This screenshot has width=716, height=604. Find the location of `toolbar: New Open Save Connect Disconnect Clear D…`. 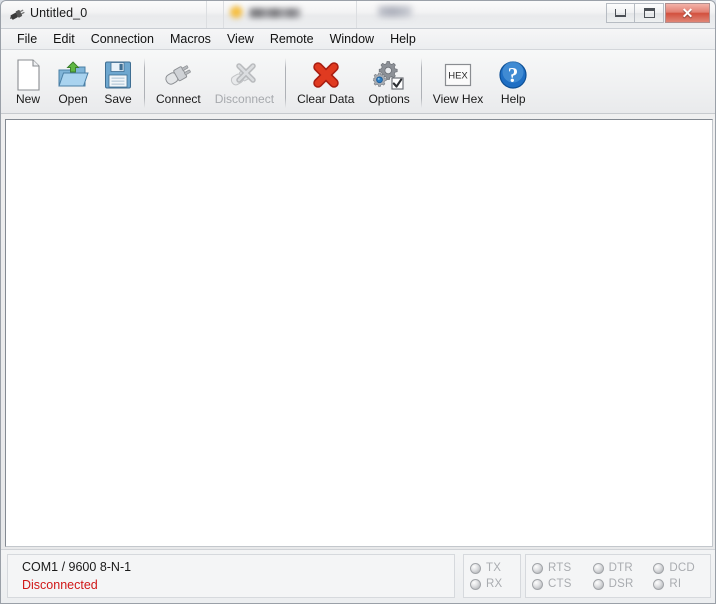

toolbar: New Open Save Connect Disconnect Clear D… is located at coordinates (358, 82).